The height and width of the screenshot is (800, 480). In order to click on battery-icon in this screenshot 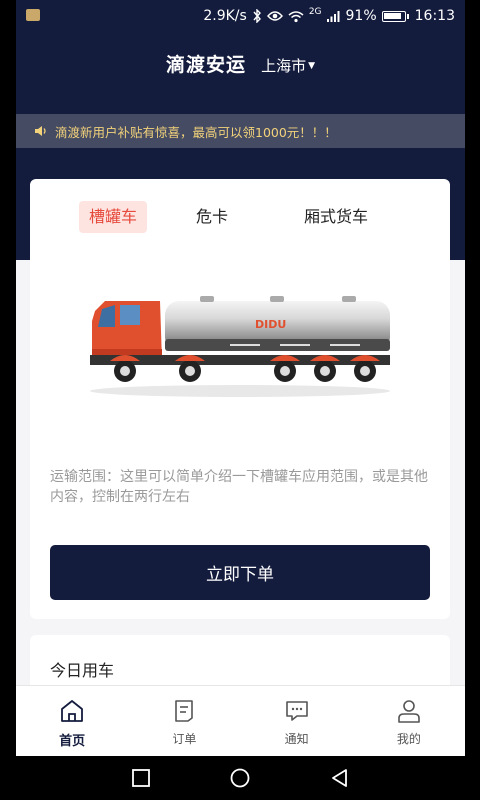, I will do `click(395, 16)`.